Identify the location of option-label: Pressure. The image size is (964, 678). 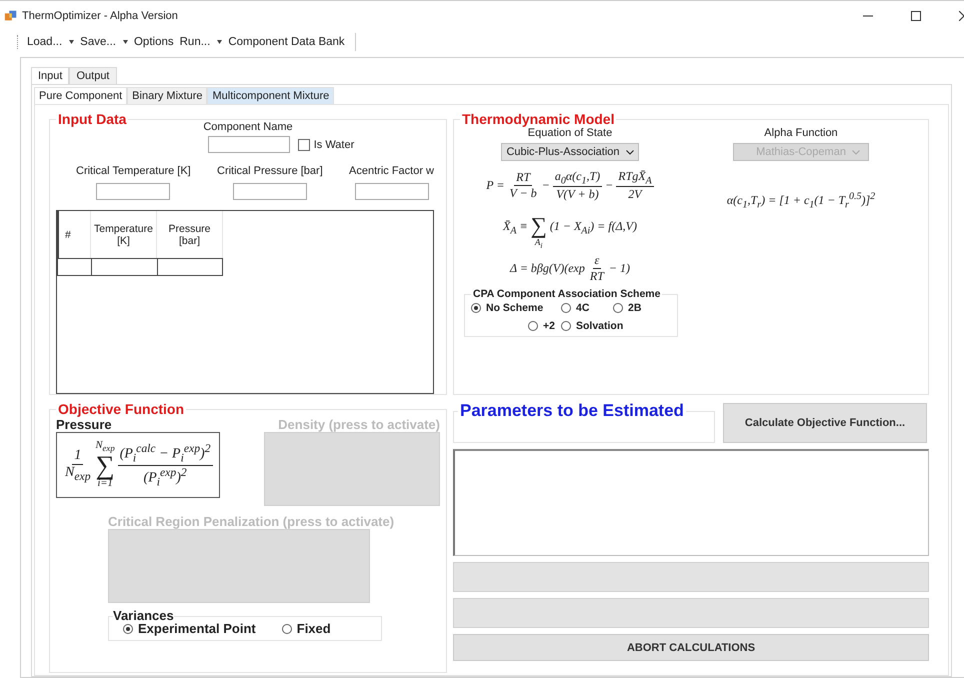
(84, 424).